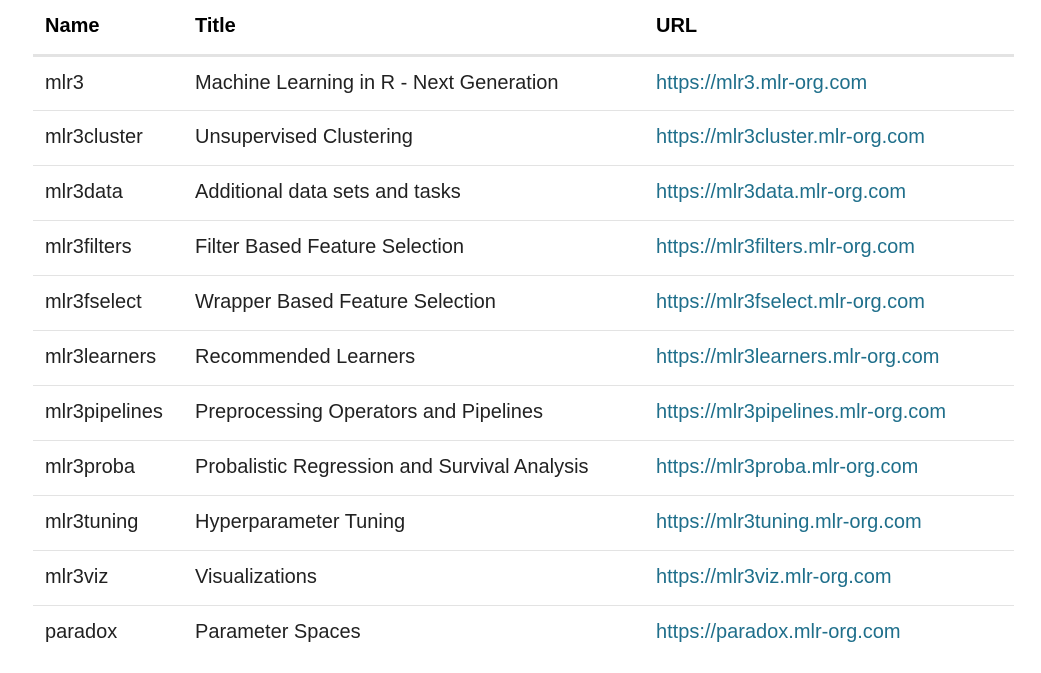 Image resolution: width=1041 pixels, height=673 pixels. I want to click on cell-name: mlr3filters, so click(108, 248).